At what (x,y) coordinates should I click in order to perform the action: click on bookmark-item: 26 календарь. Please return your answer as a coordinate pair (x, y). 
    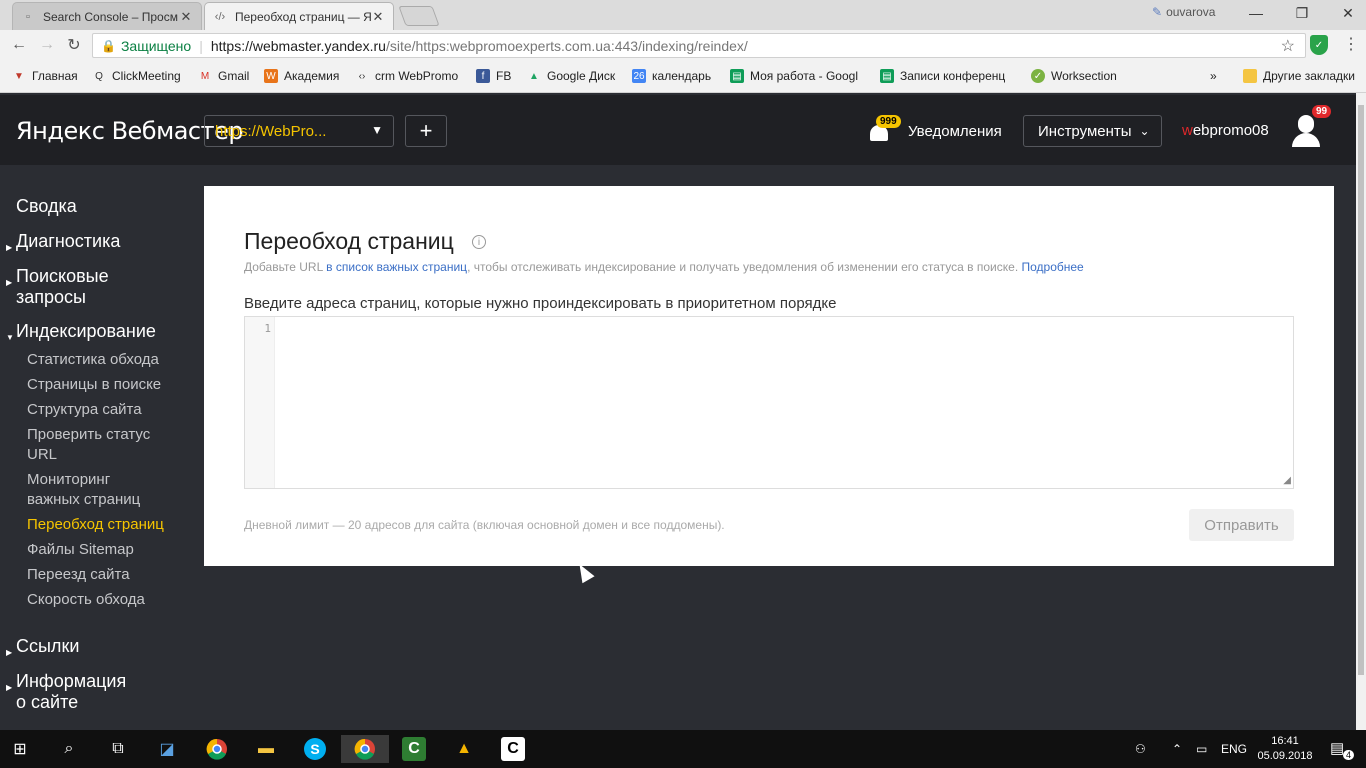
    Looking at the image, I should click on (671, 76).